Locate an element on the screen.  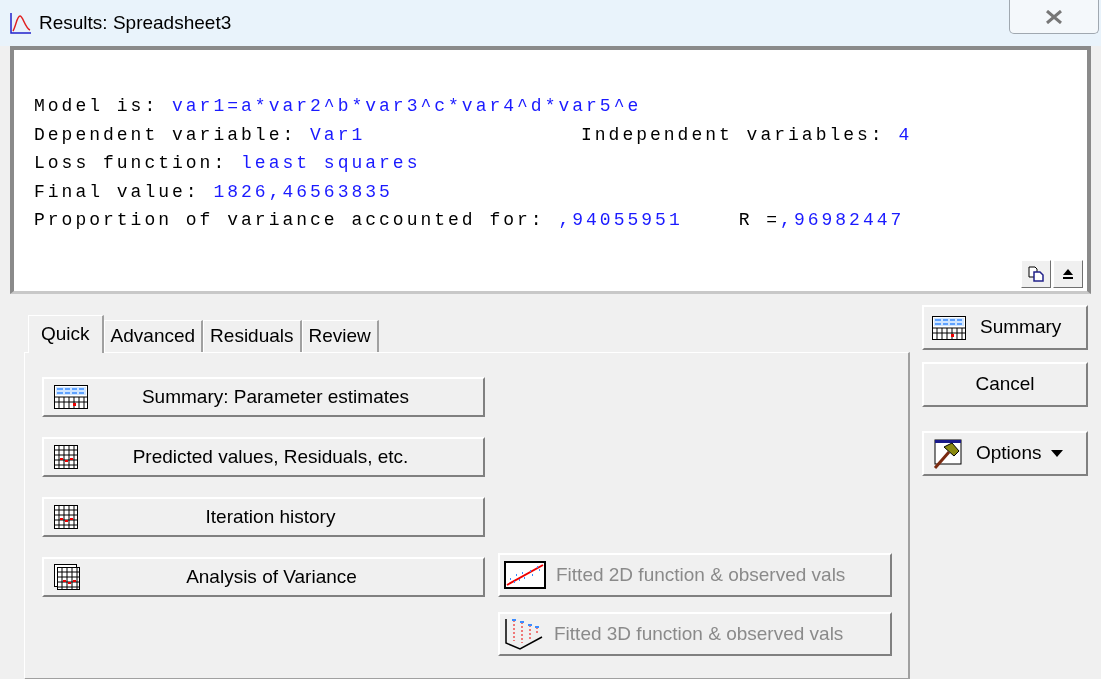
3d-plot-icon is located at coordinates (524, 634).